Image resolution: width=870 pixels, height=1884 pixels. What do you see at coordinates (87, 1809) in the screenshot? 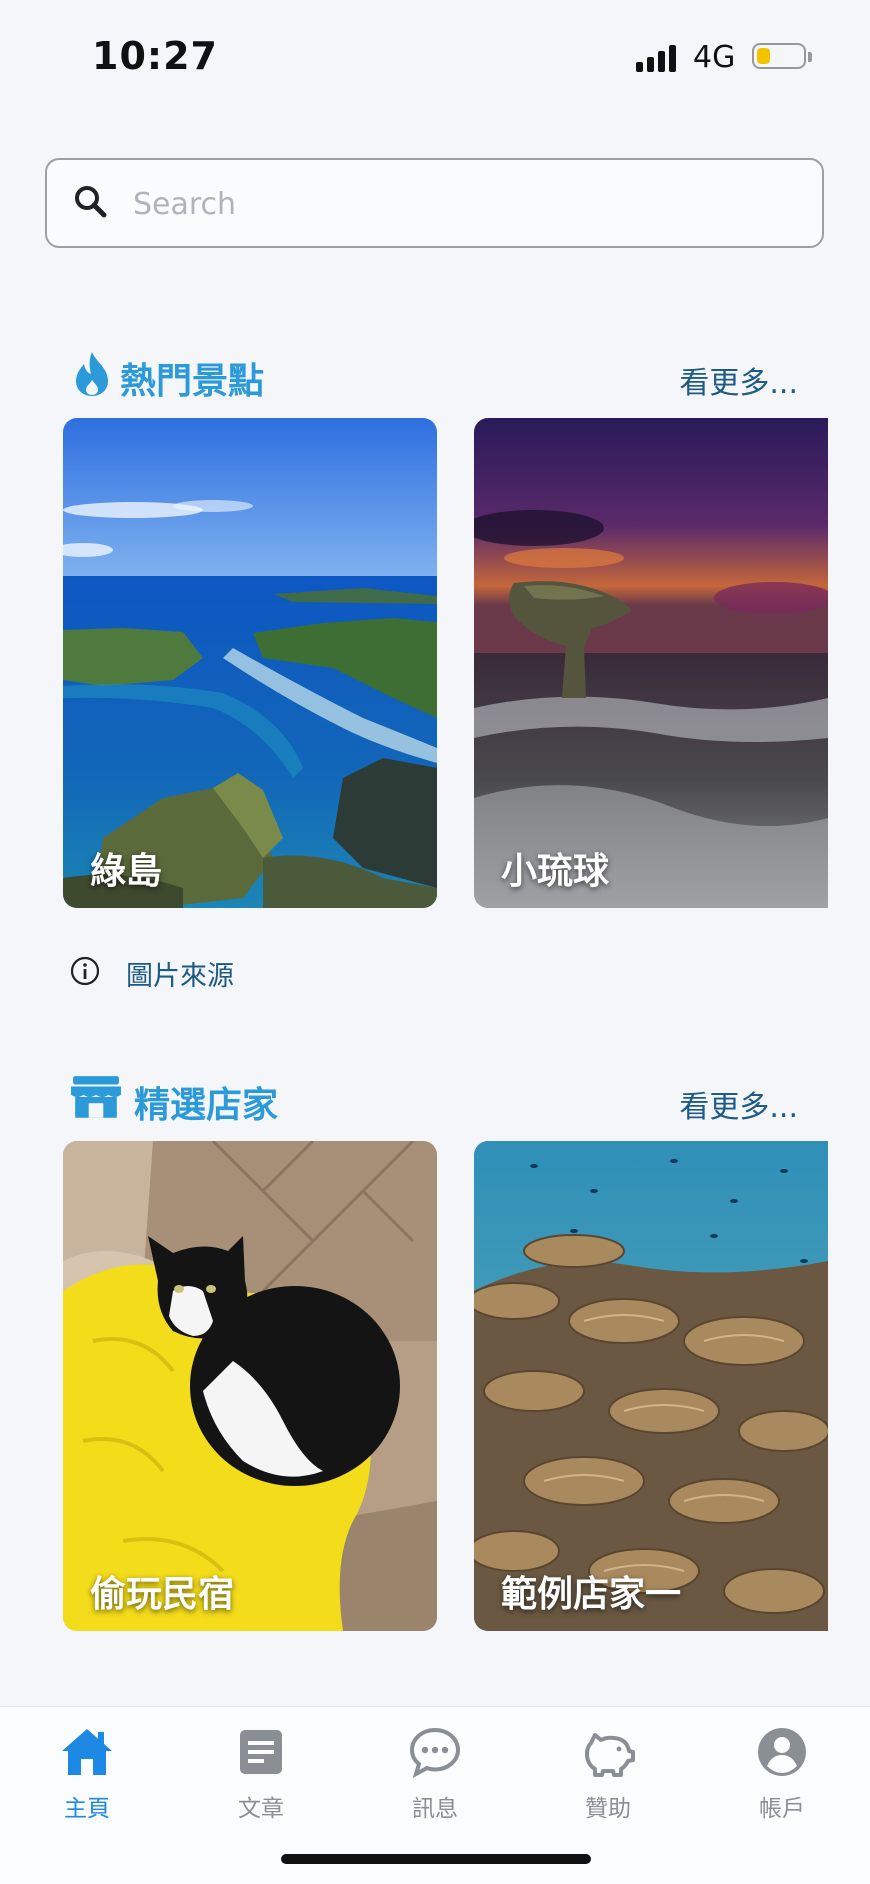
I see `tab-label-home: 主頁` at bounding box center [87, 1809].